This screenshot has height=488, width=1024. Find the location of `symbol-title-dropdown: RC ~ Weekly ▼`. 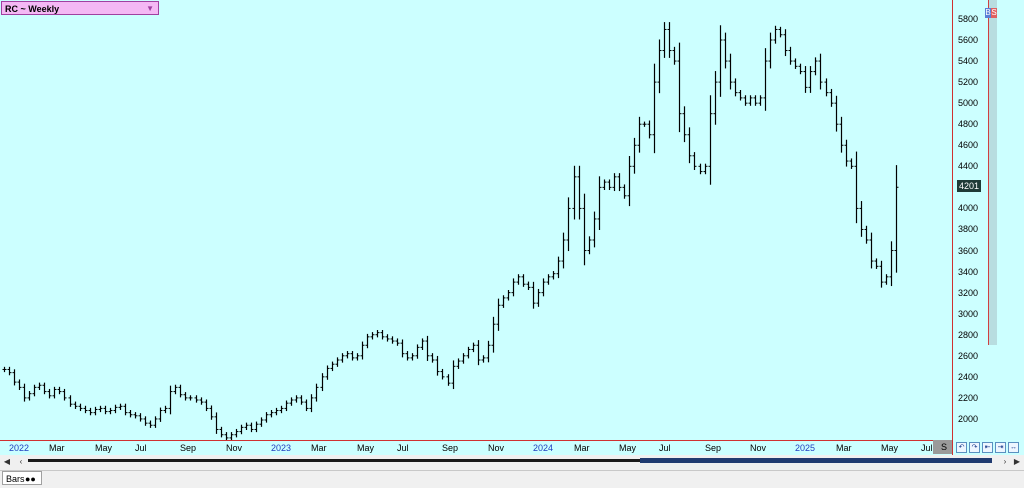

symbol-title-dropdown: RC ~ Weekly ▼ is located at coordinates (80, 8).